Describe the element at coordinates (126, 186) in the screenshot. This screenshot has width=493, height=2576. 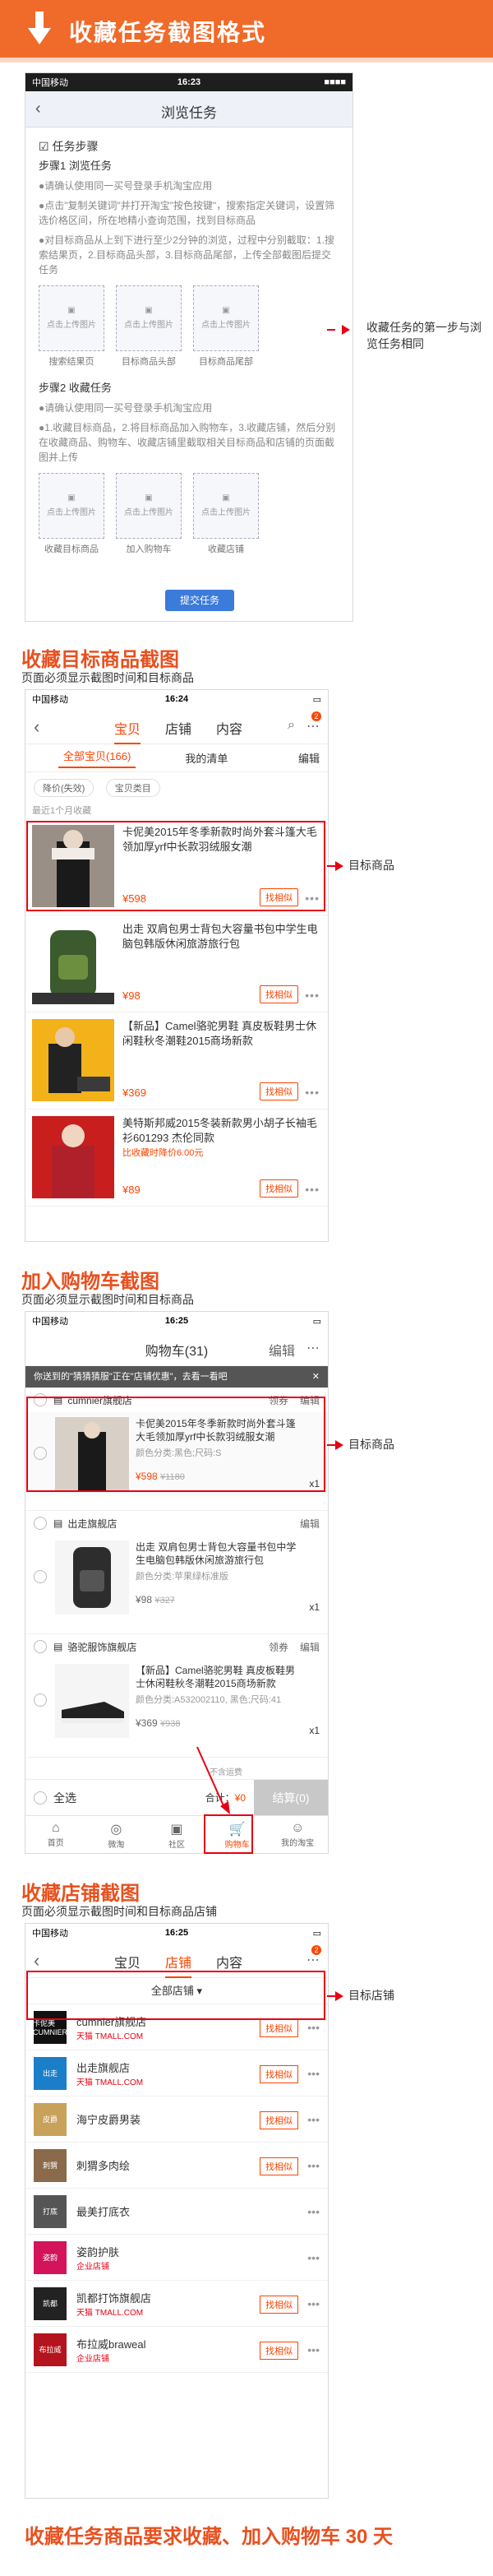
I see `step1-bullet: ●请确认使用同一买号登录手机淘宝应用` at that location.